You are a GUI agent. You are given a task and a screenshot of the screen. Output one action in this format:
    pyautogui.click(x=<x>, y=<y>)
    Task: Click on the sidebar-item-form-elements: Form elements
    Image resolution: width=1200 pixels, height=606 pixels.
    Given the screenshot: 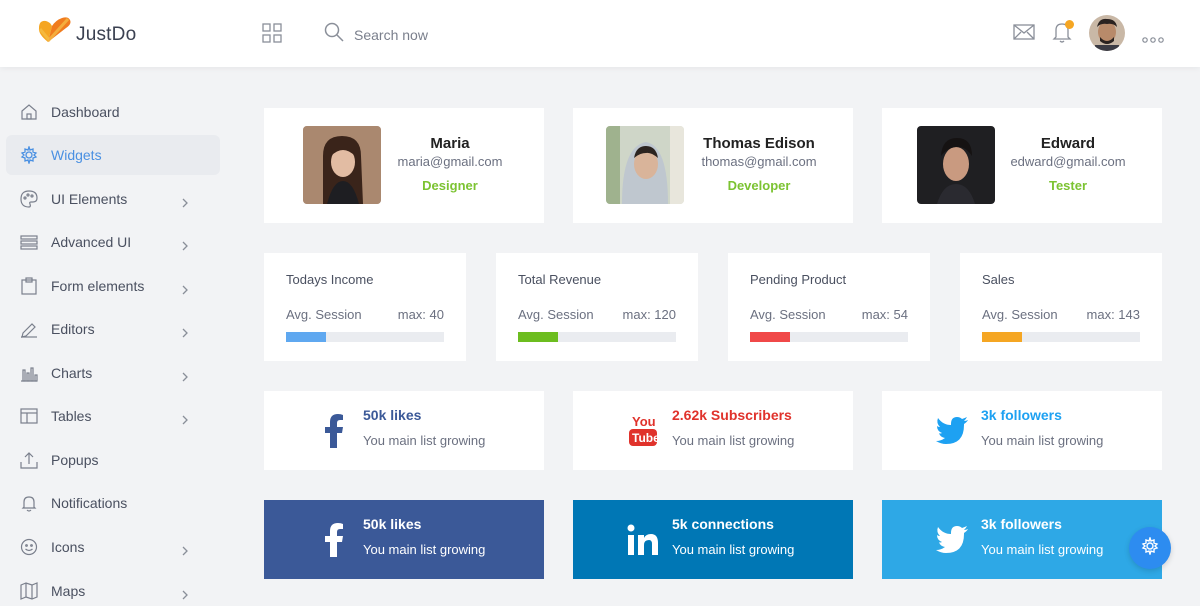 What is the action you would take?
    pyautogui.click(x=113, y=286)
    